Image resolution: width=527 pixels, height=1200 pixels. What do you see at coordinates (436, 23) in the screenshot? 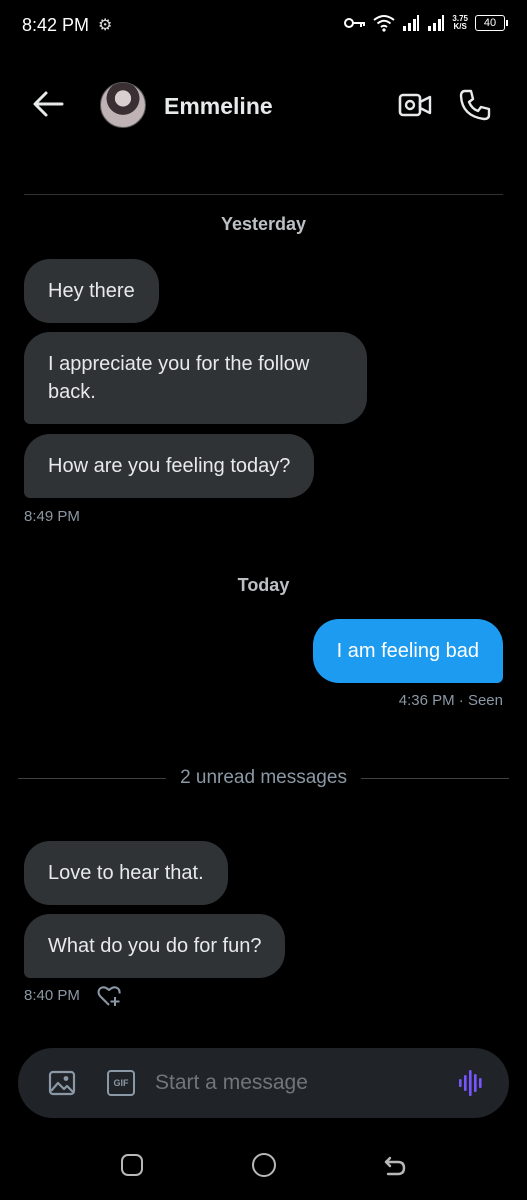
I see `signal-2-icon` at bounding box center [436, 23].